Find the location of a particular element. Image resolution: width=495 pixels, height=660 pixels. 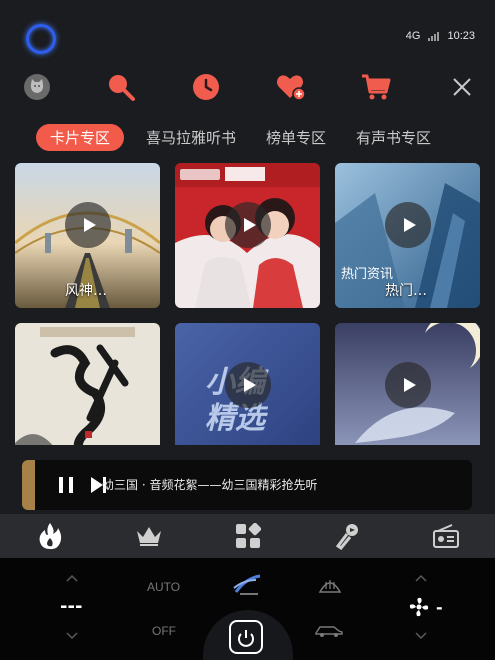

cat-avatar-icon is located at coordinates (37, 86).